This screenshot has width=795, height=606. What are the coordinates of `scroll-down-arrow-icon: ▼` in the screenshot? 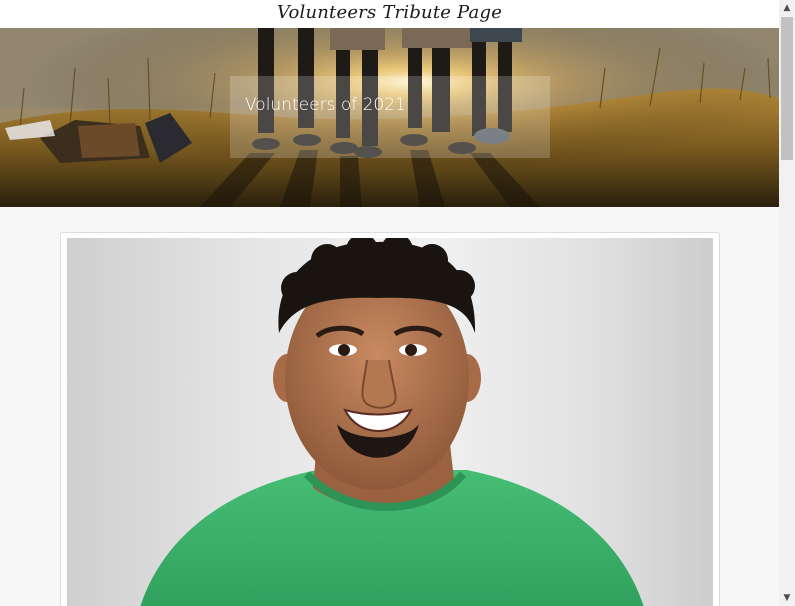 It's located at (787, 598).